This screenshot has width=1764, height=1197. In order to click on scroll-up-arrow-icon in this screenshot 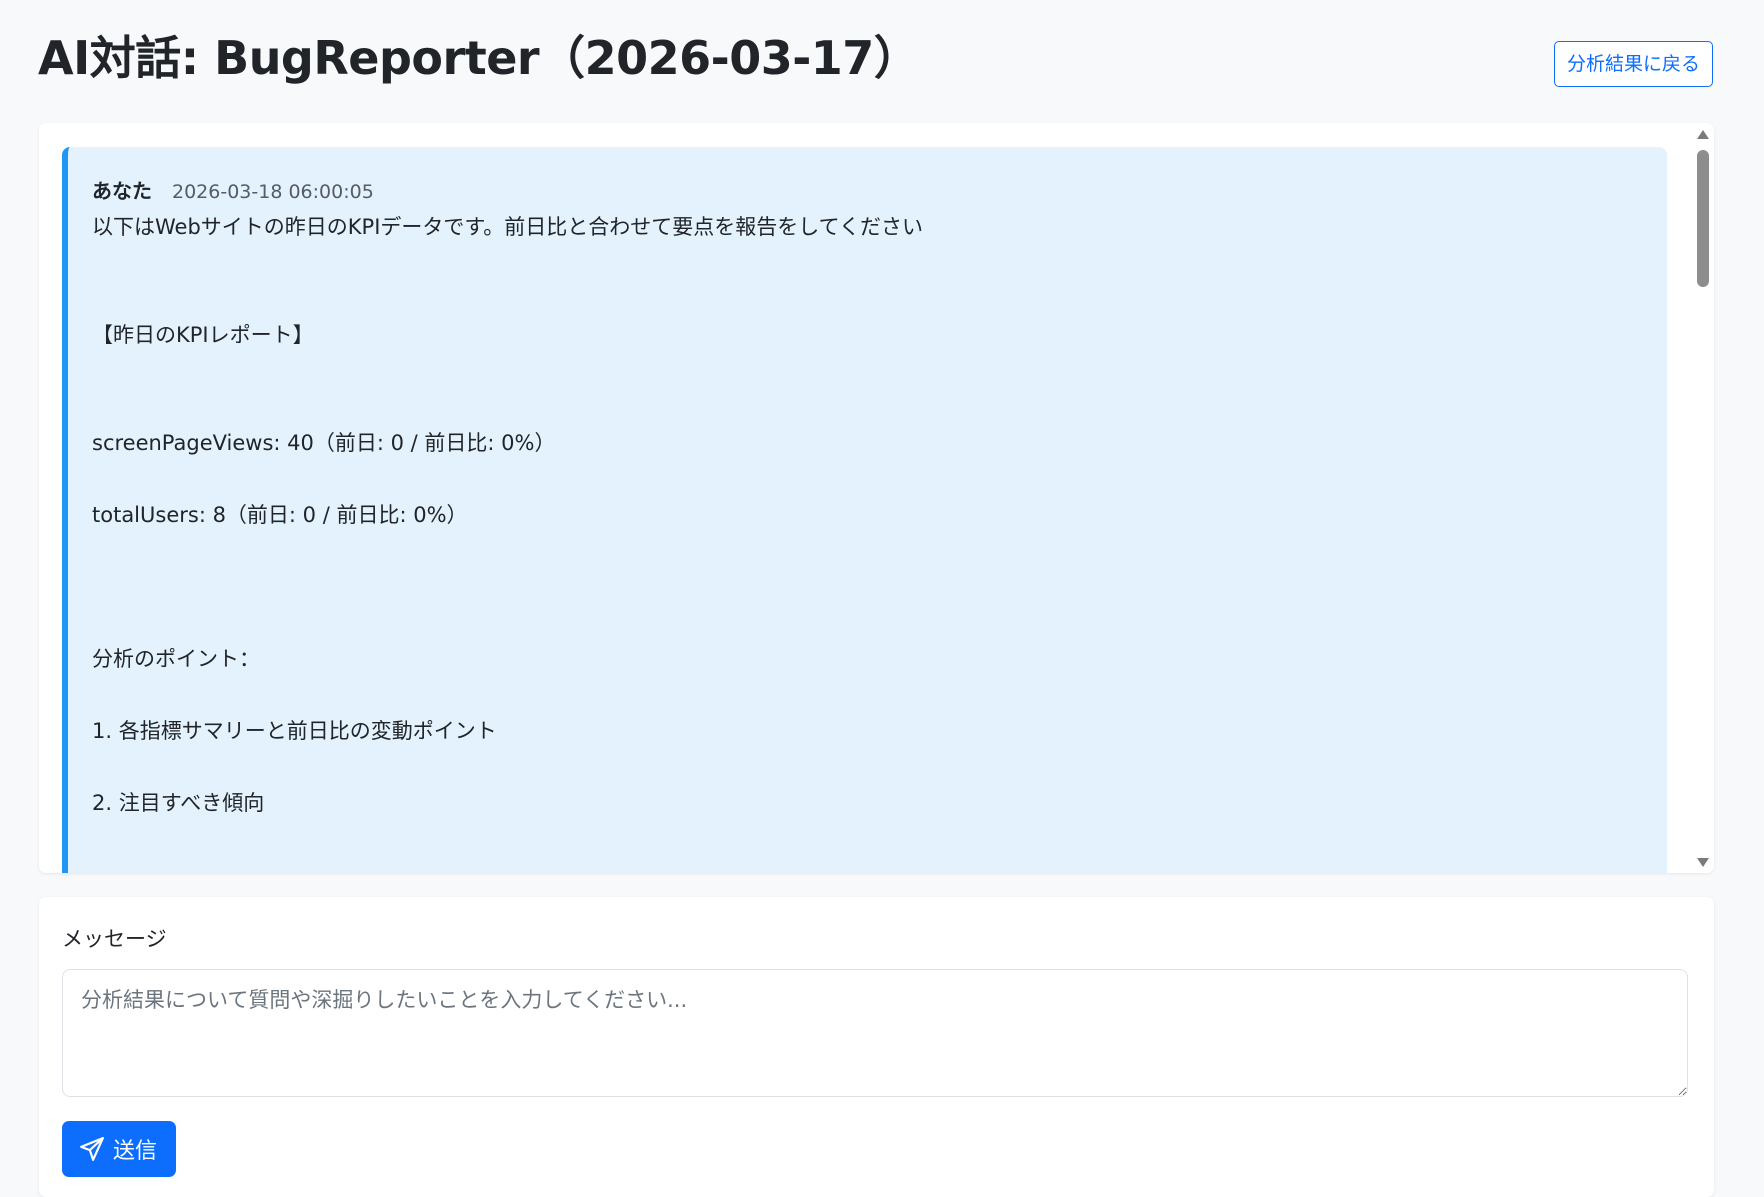, I will do `click(1703, 134)`.